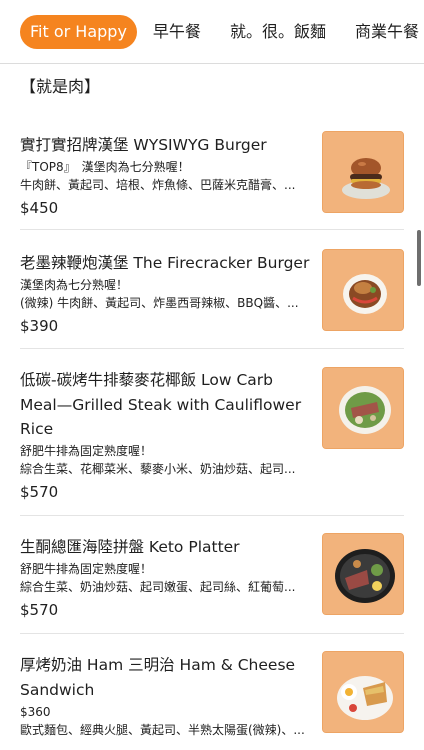 The image size is (424, 750). I want to click on tab-brunch: 早午餐, so click(177, 32).